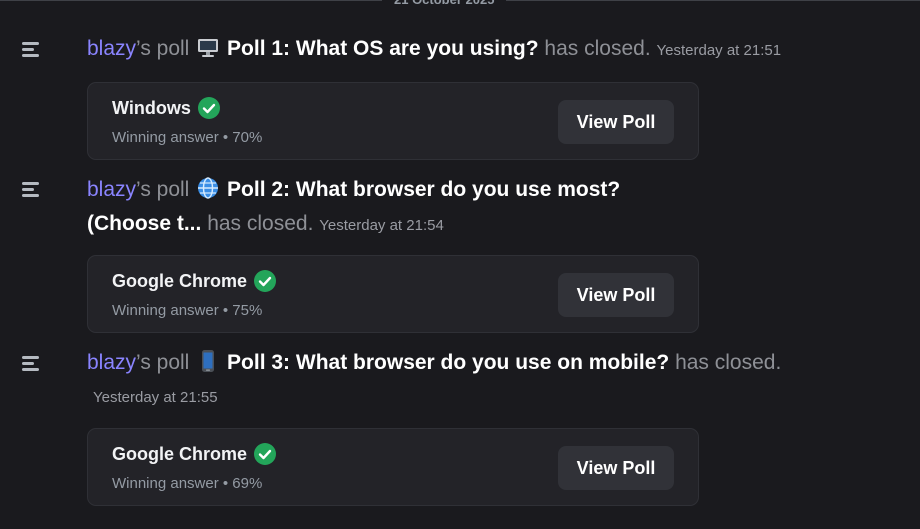  What do you see at coordinates (424, 189) in the screenshot?
I see `poll-question: Poll 2: What browser do you use most?` at bounding box center [424, 189].